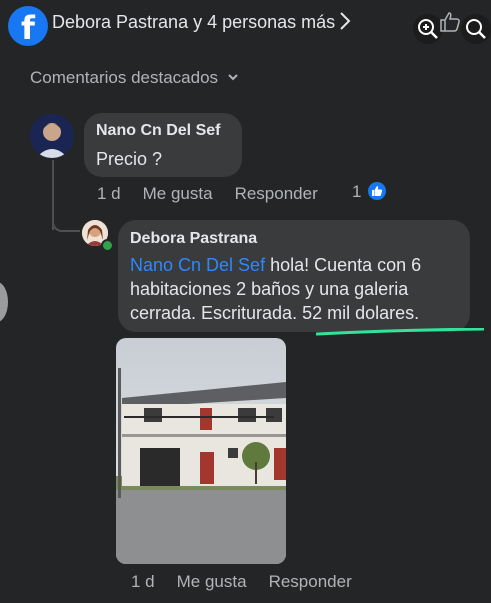 This screenshot has height=603, width=491. Describe the element at coordinates (4, 302) in the screenshot. I see `edge-handle` at that location.